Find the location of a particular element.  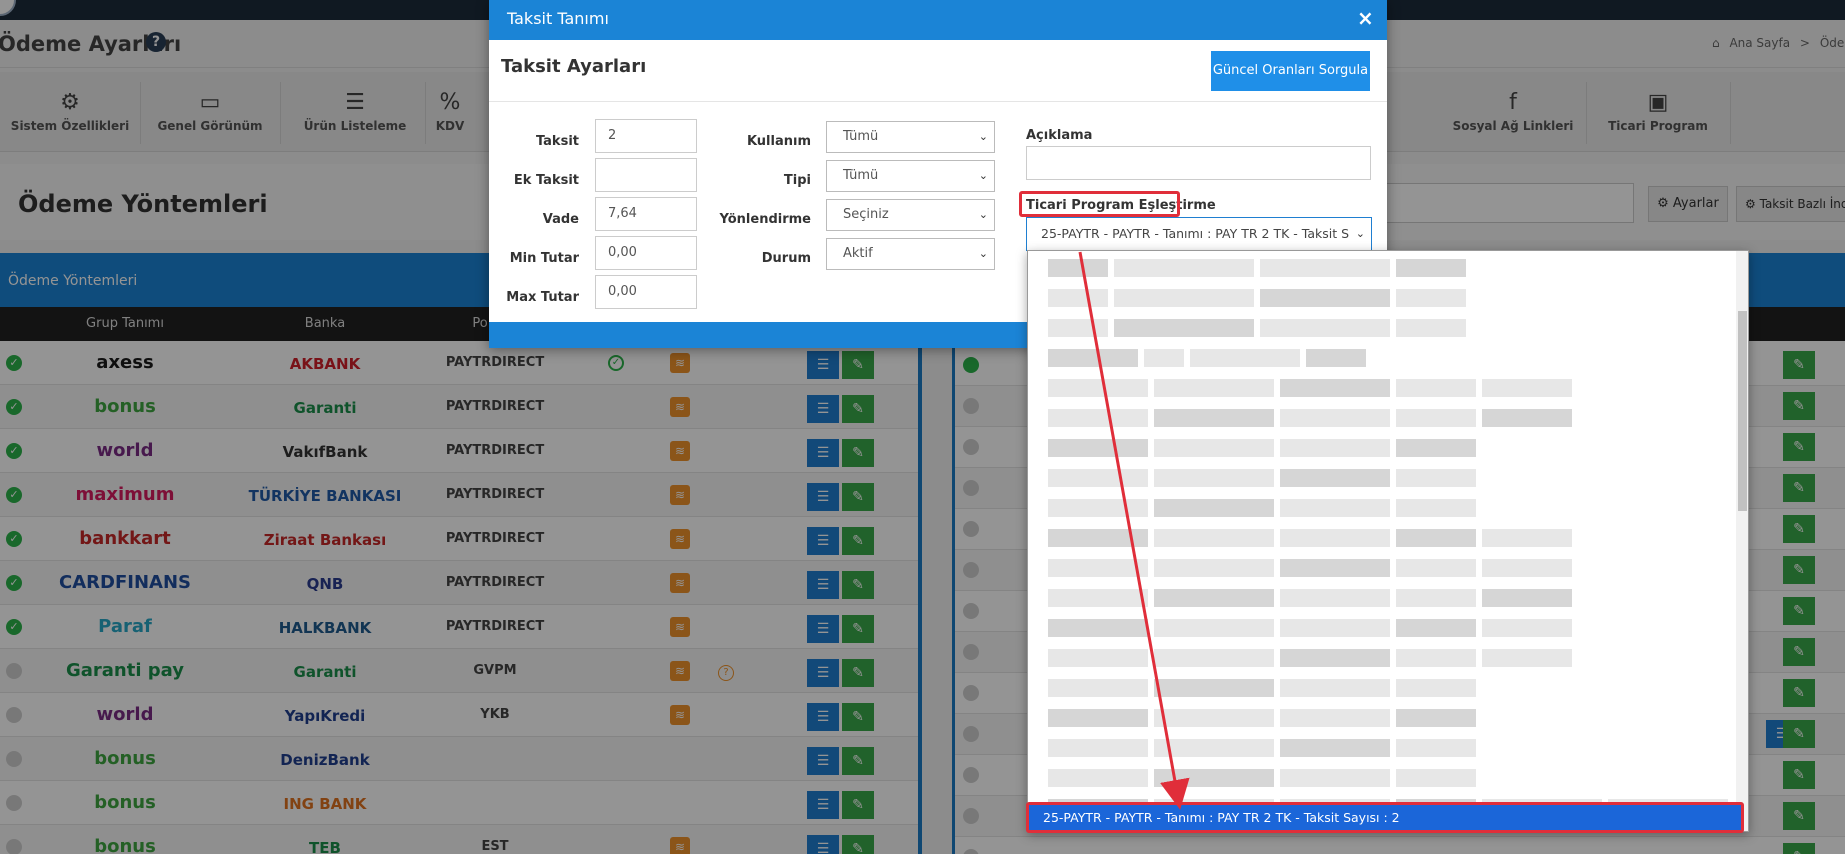

vade-input: 7,64 is located at coordinates (646, 214).